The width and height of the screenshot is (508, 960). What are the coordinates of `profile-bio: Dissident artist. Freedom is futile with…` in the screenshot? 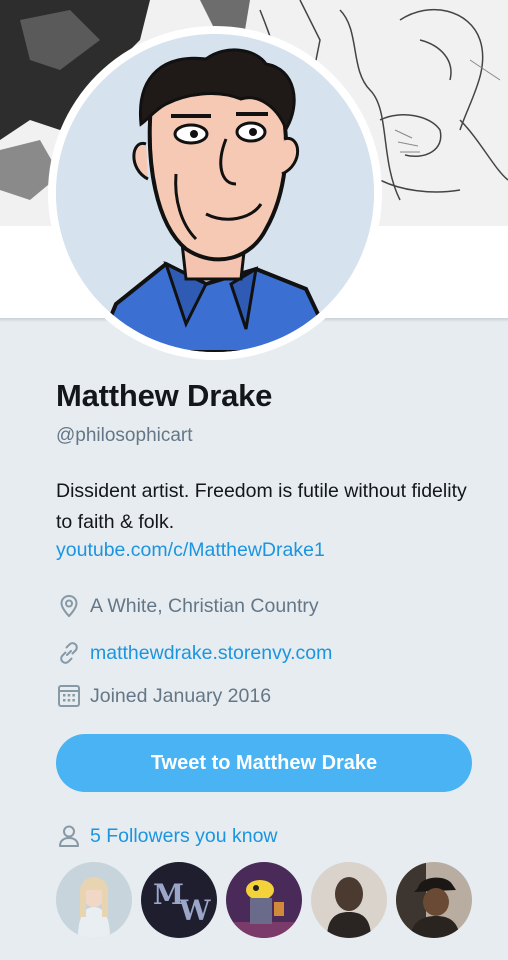 It's located at (261, 506).